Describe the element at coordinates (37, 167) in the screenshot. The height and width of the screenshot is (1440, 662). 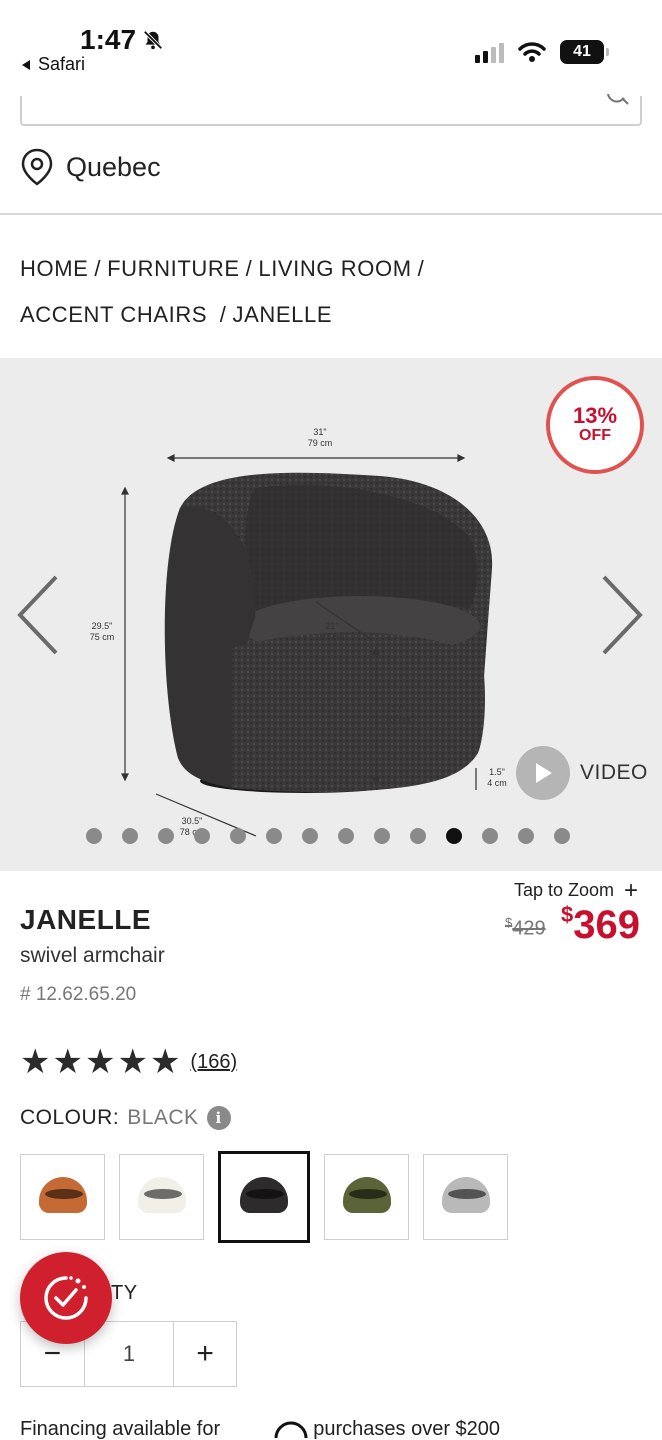
I see `location-pin-icon` at that location.